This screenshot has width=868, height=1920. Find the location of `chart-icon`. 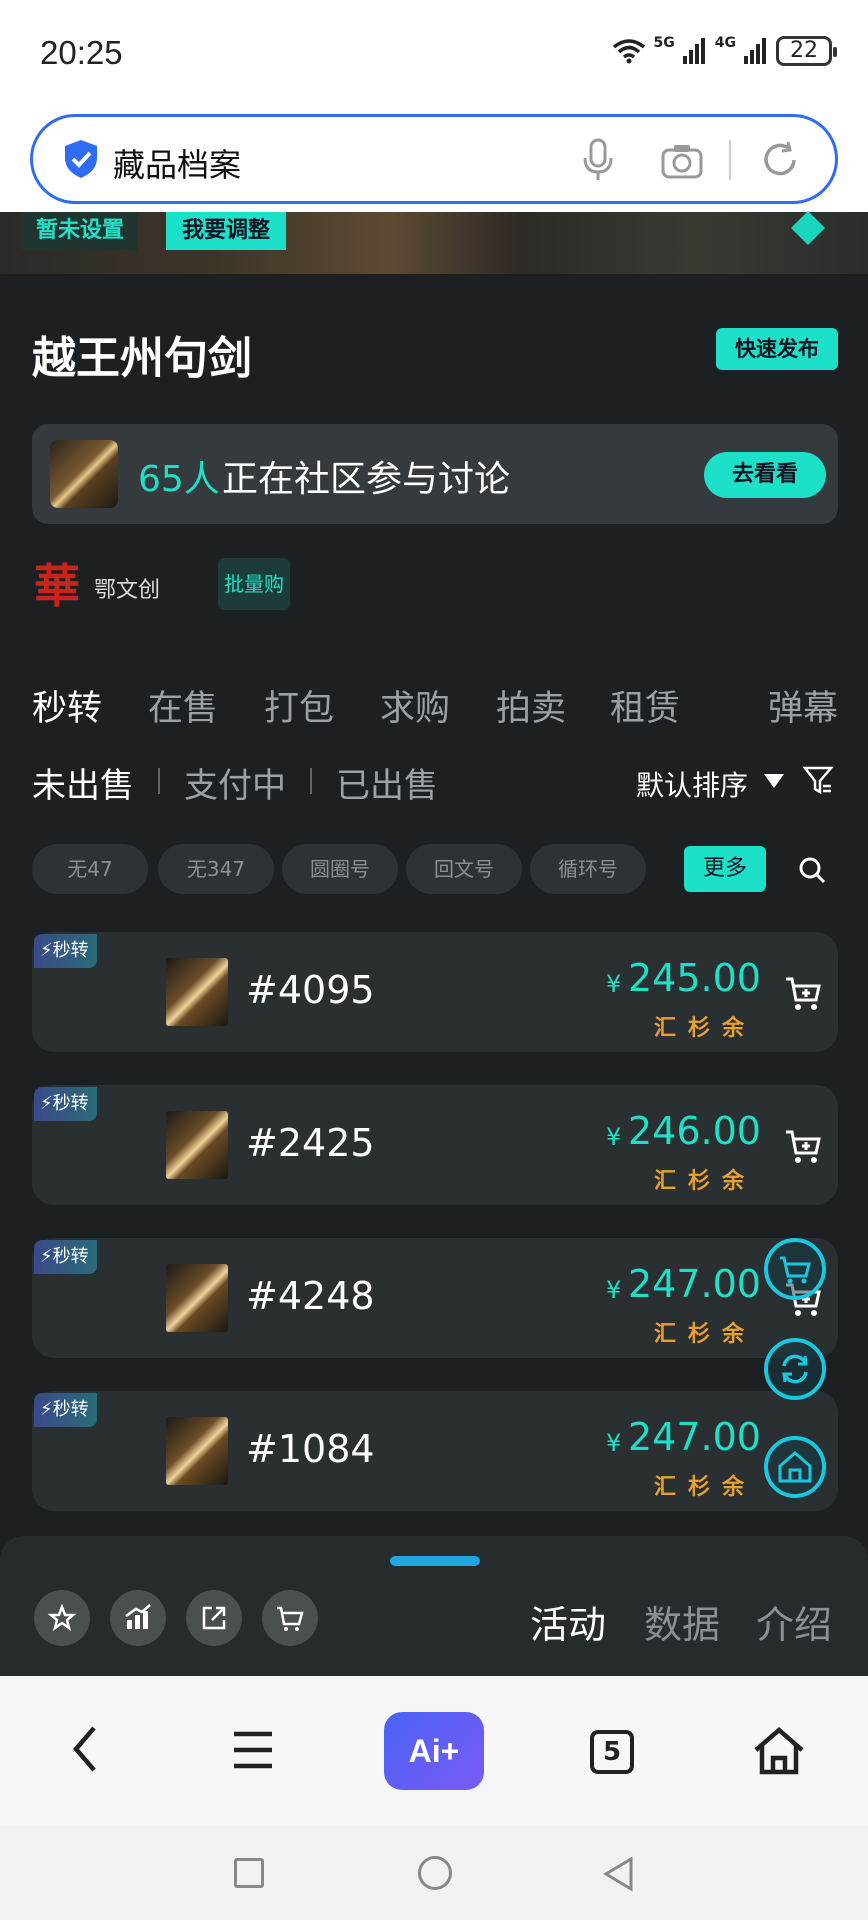

chart-icon is located at coordinates (138, 1616).